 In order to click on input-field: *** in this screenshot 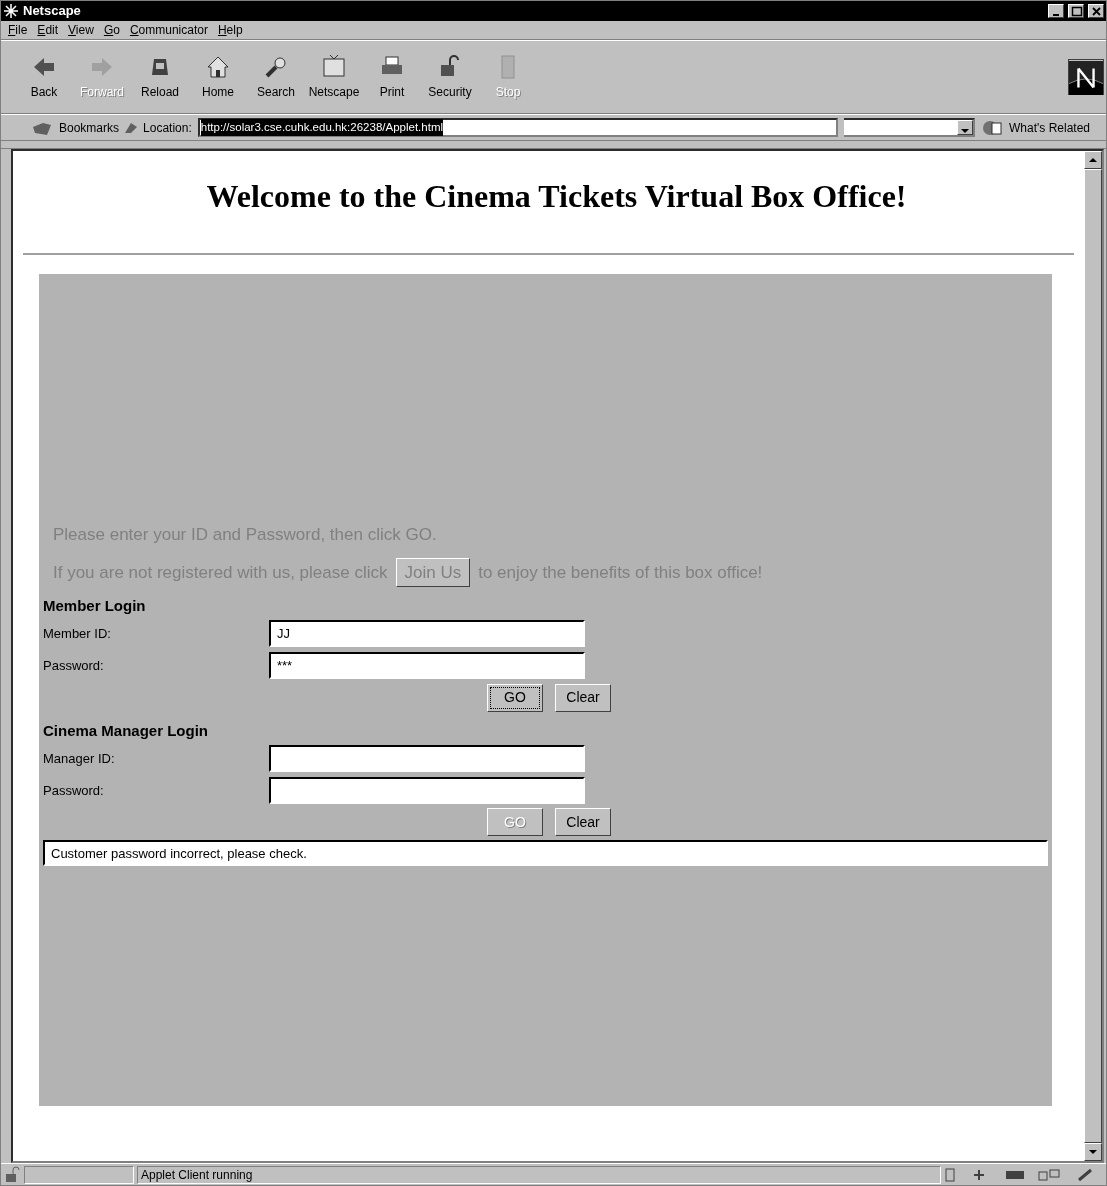, I will do `click(427, 666)`.